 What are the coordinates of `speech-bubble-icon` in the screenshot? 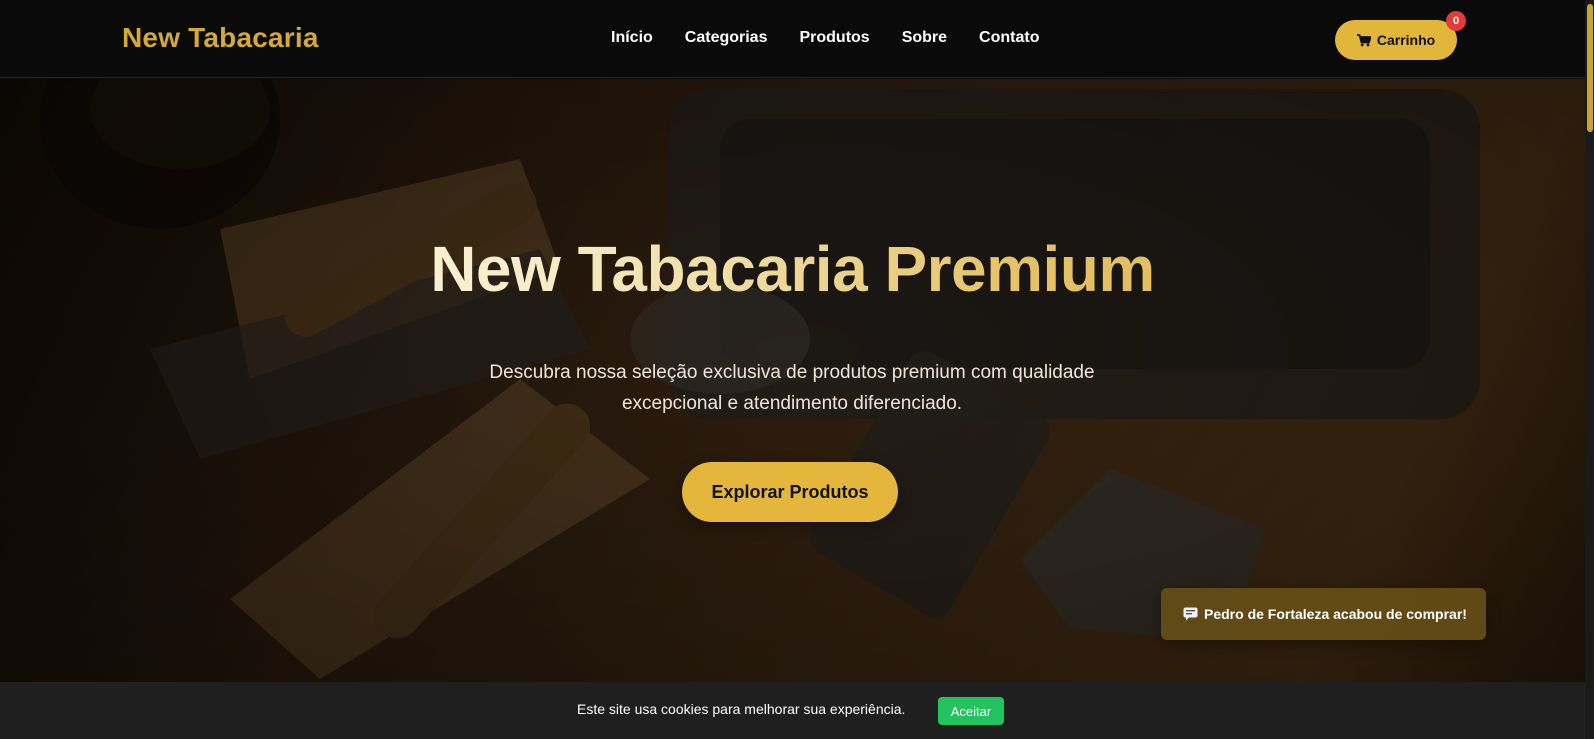 It's located at (1190, 614).